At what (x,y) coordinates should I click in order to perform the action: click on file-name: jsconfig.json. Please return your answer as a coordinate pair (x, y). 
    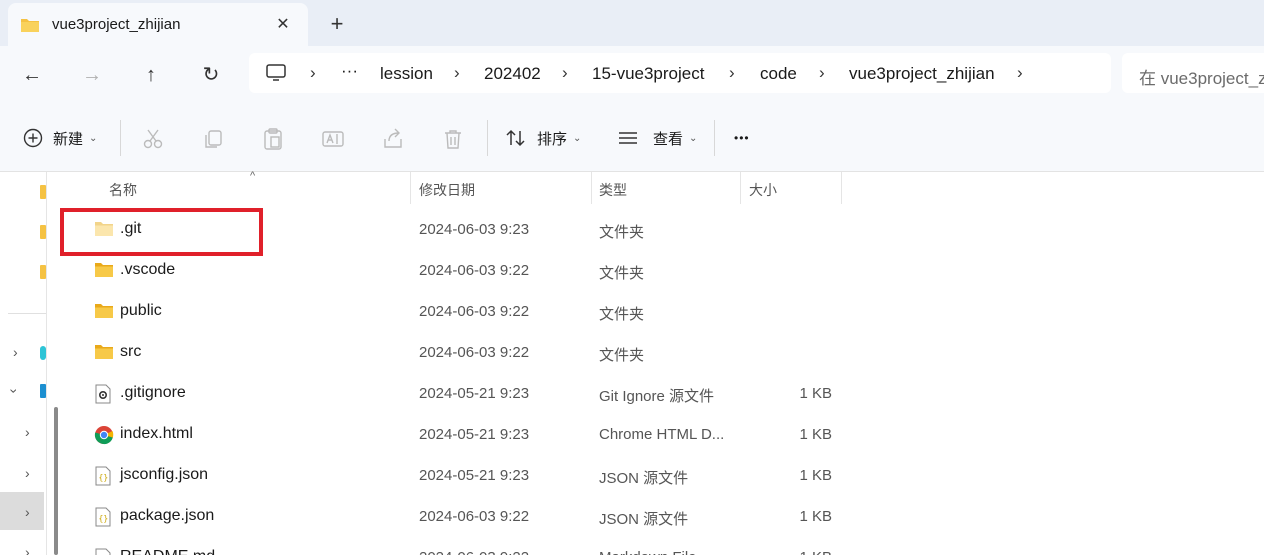
    Looking at the image, I should click on (164, 475).